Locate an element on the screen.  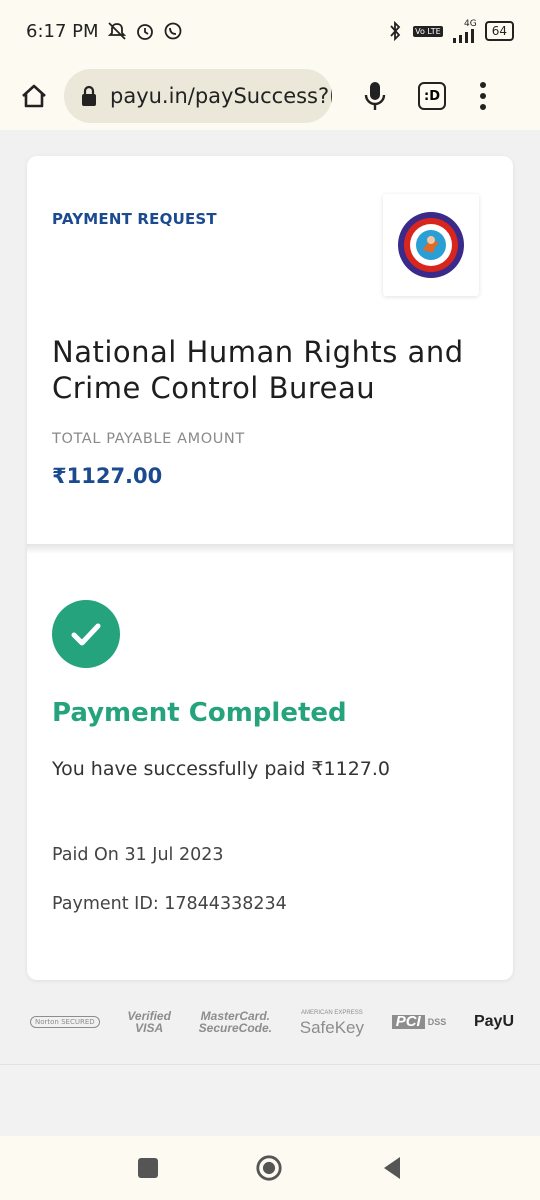
payu-logo: PayU is located at coordinates (493, 1021).